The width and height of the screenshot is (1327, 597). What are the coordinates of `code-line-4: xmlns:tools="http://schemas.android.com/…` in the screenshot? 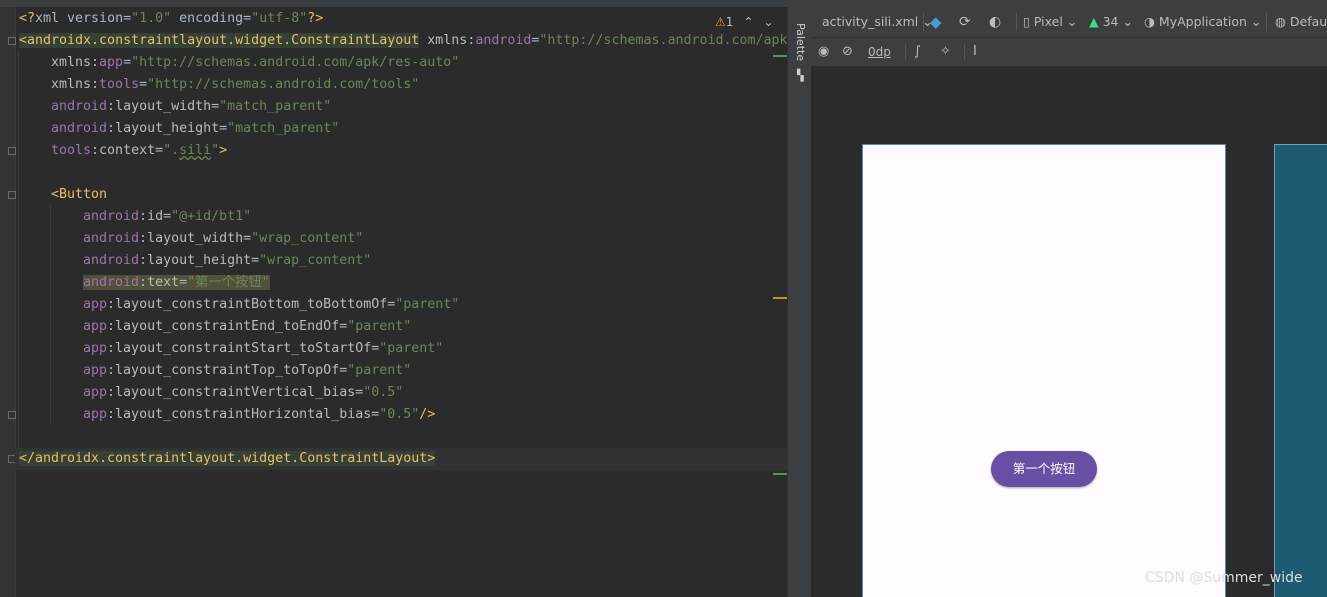 It's located at (235, 84).